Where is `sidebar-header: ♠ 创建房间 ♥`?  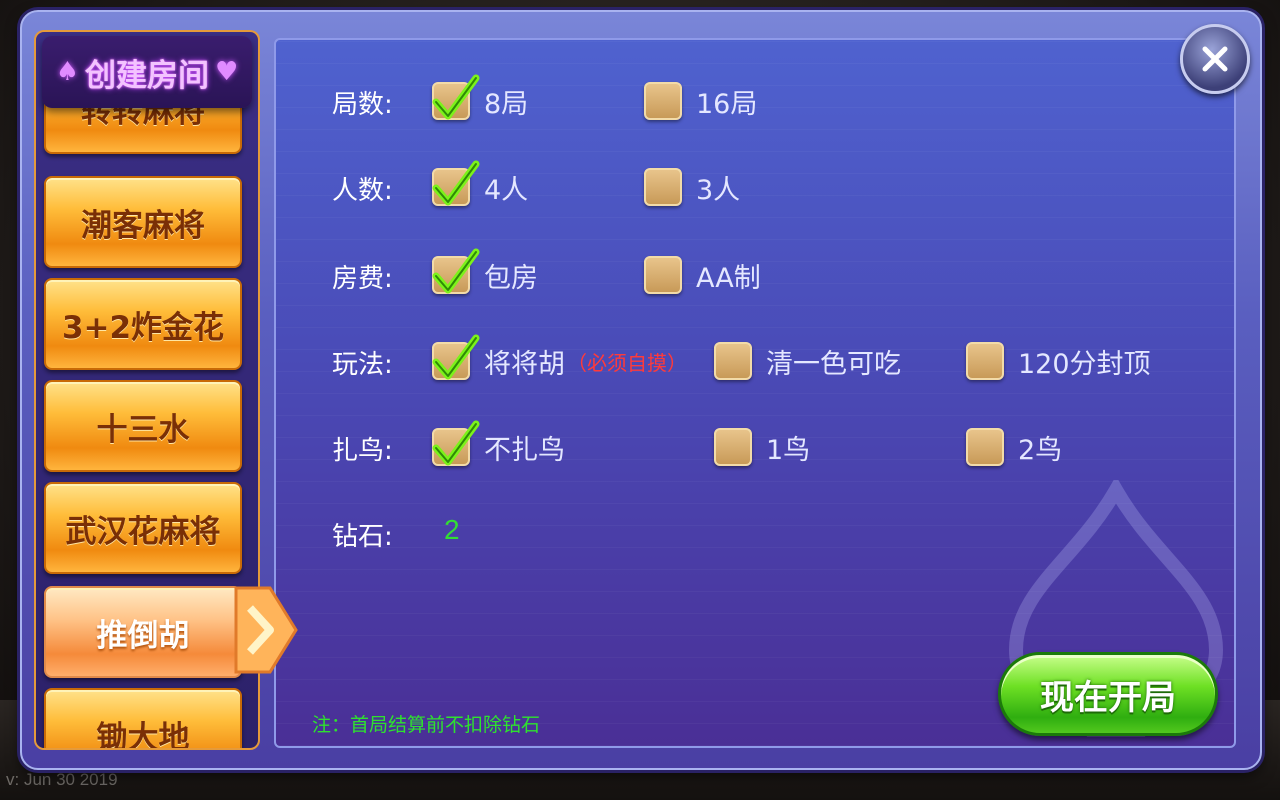 sidebar-header: ♠ 创建房间 ♥ is located at coordinates (147, 72).